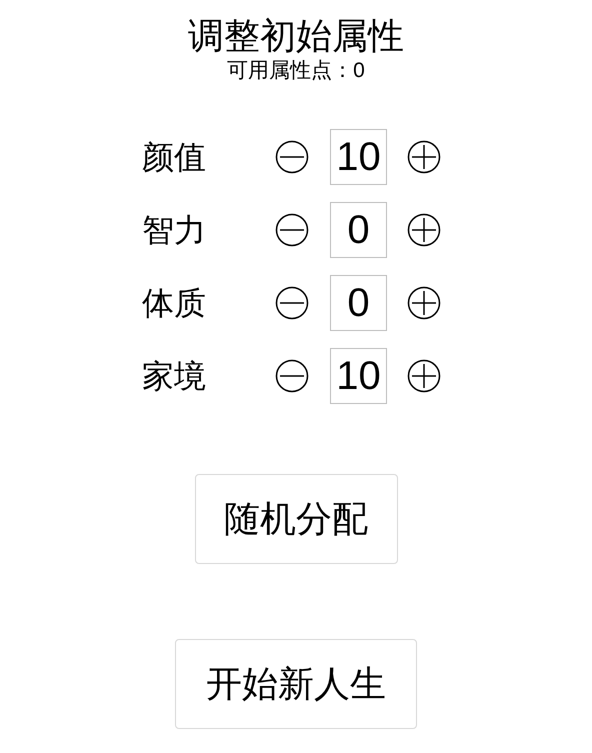  Describe the element at coordinates (174, 157) in the screenshot. I see `attribute-label: 颜值` at that location.